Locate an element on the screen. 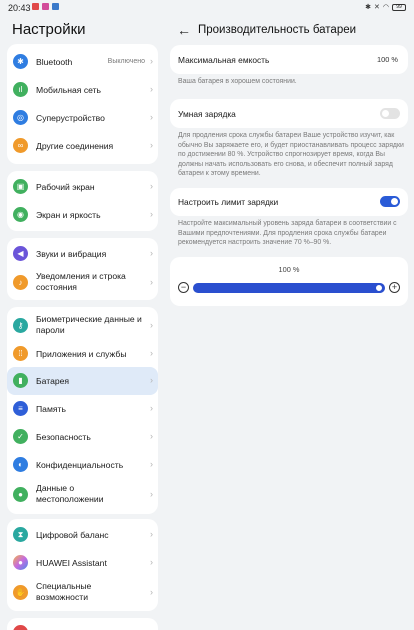 This screenshot has width=414, height=630. signal-icon: ıl is located at coordinates (20, 89).